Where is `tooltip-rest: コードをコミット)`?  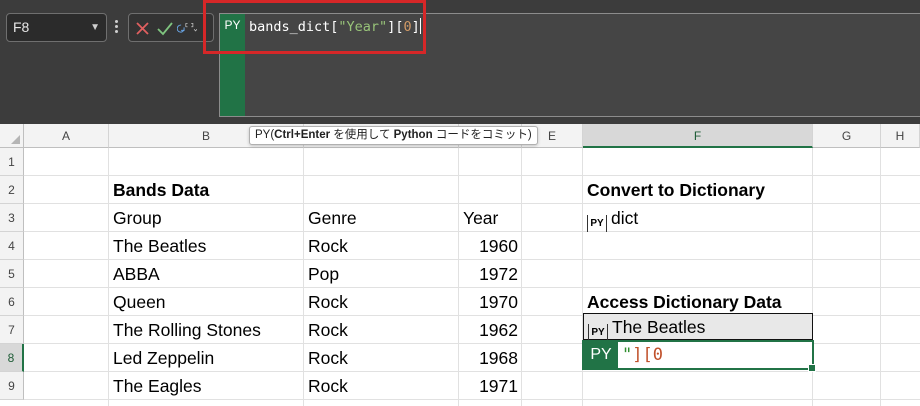 tooltip-rest: コードをコミット) is located at coordinates (482, 135).